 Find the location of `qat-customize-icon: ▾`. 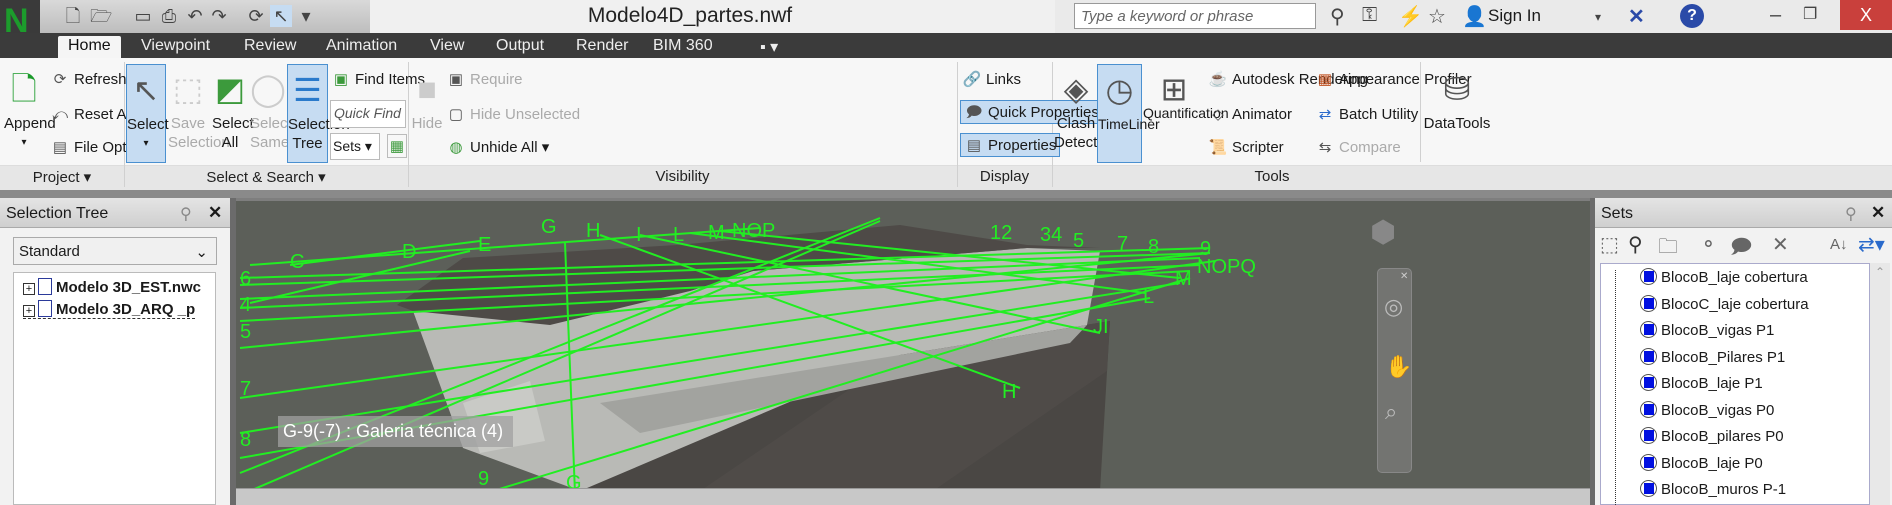

qat-customize-icon: ▾ is located at coordinates (306, 16).